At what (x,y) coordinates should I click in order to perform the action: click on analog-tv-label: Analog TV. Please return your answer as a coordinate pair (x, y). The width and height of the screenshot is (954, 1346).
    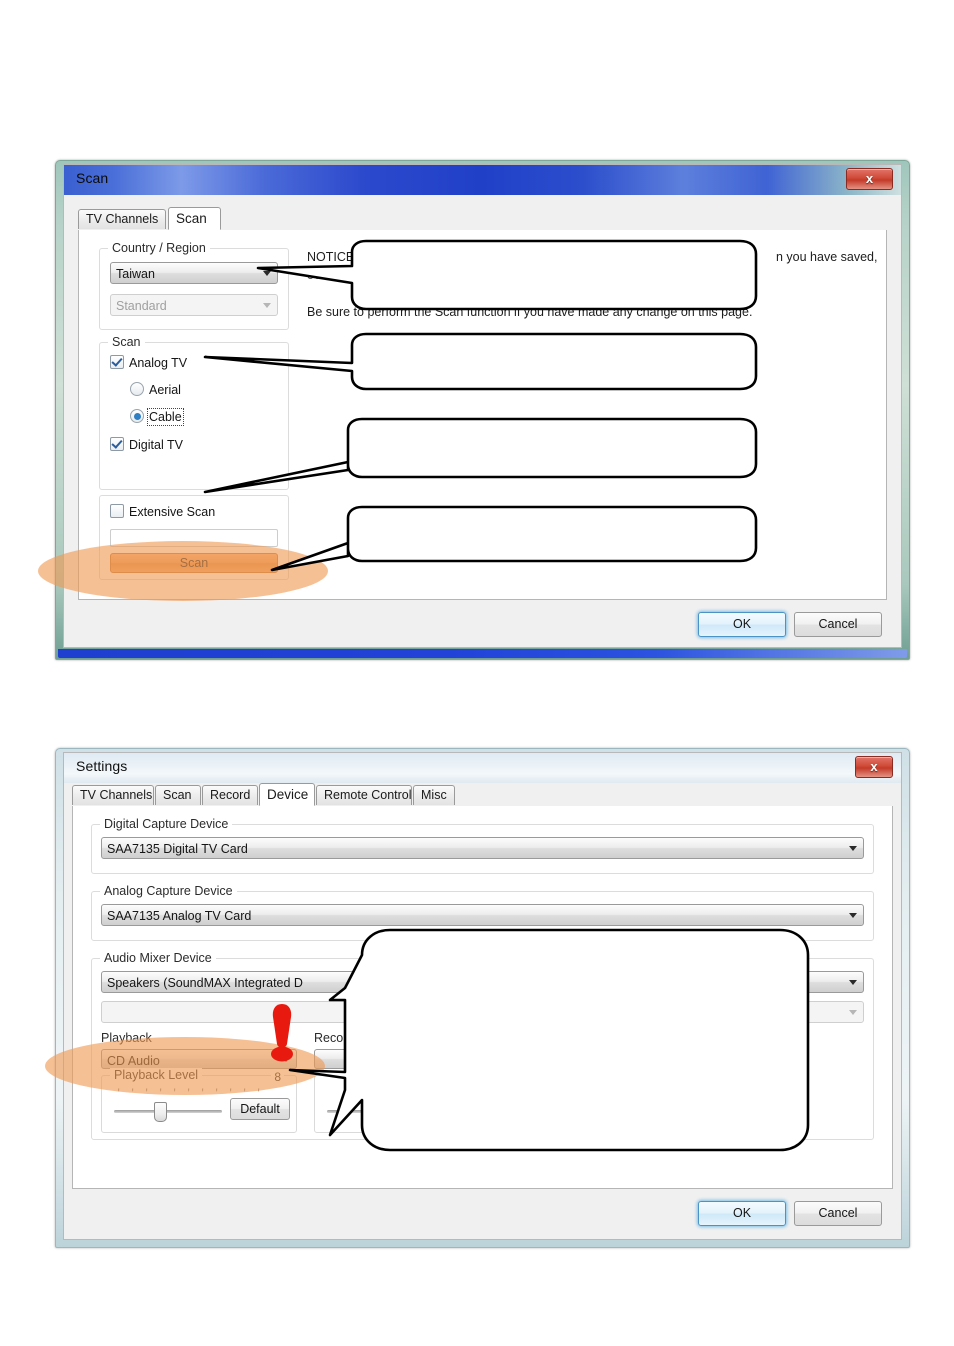
    Looking at the image, I should click on (158, 363).